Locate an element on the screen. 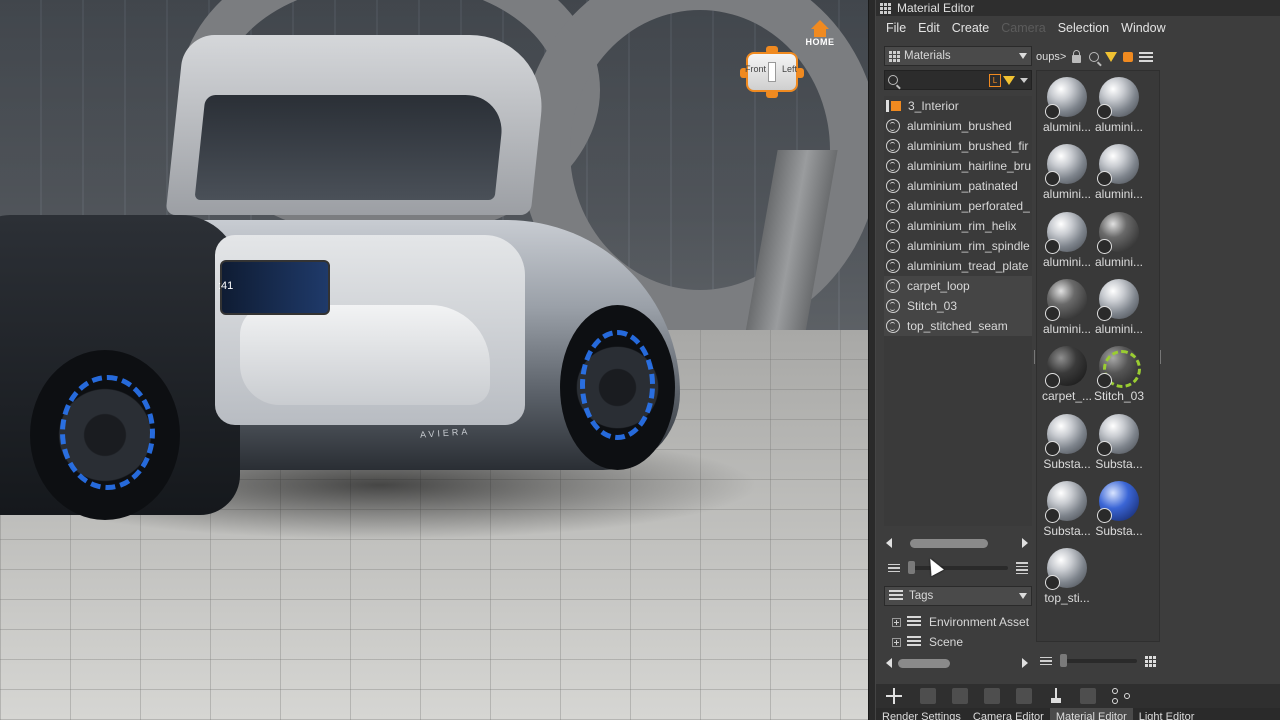 The image size is (1280, 720). tree-item: top_stitched_seam is located at coordinates (958, 326).